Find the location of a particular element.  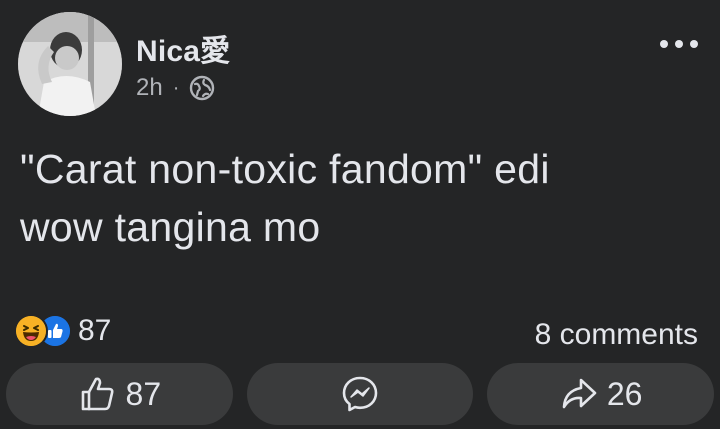

post-action-bar: 87 26 is located at coordinates (360, 394).